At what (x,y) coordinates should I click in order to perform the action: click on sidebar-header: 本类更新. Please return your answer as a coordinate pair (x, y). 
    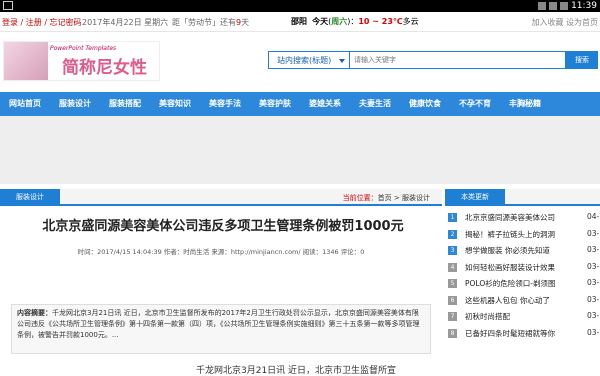
    Looking at the image, I should click on (522, 197).